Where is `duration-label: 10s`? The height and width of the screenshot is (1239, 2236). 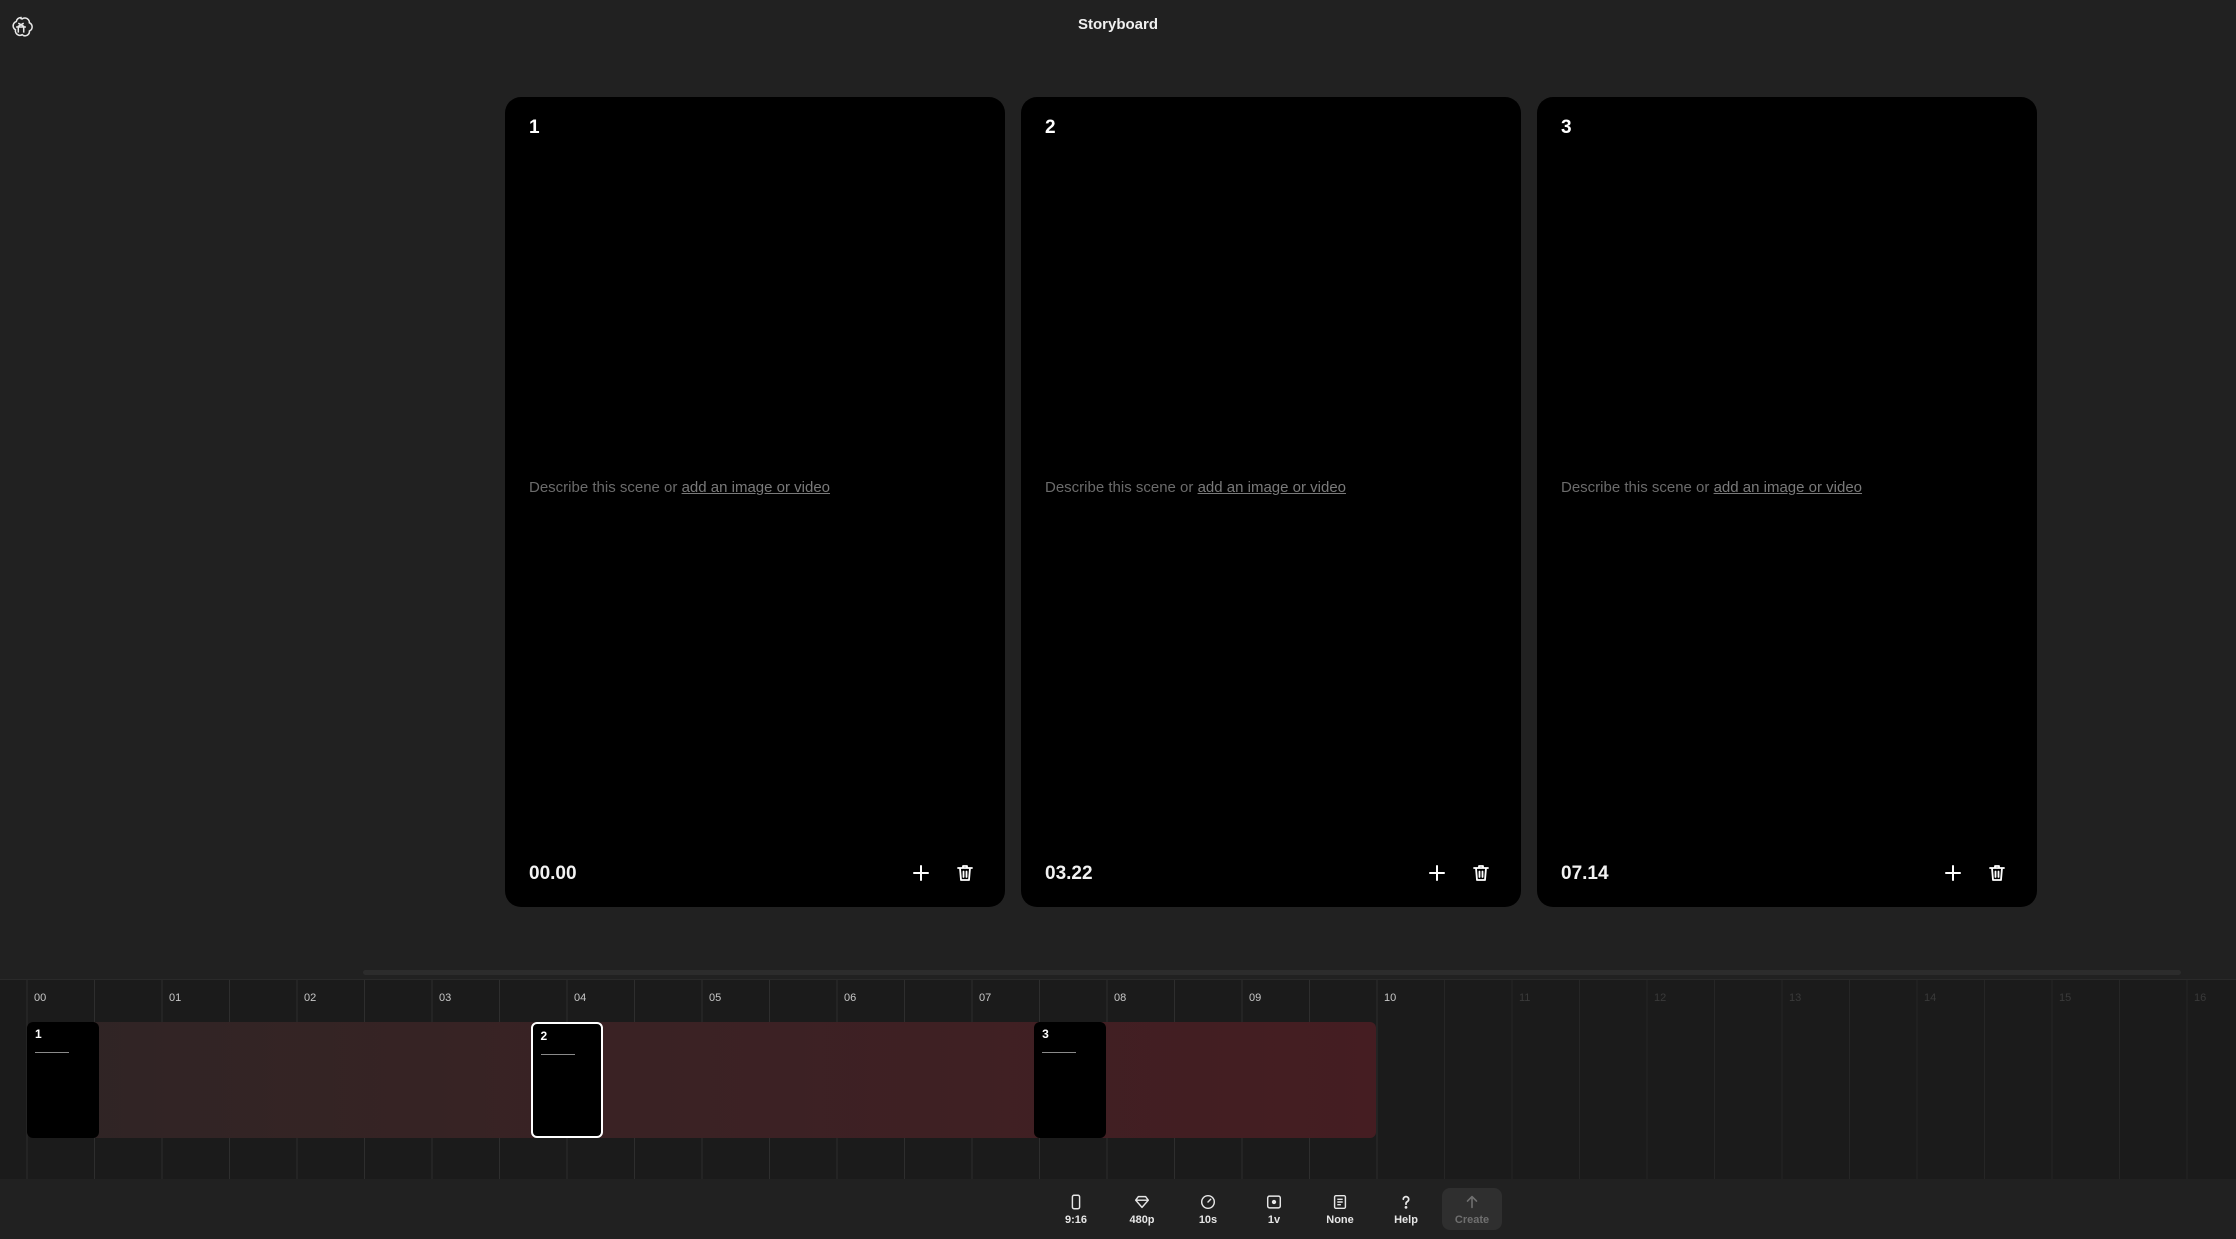
duration-label: 10s is located at coordinates (1208, 1219).